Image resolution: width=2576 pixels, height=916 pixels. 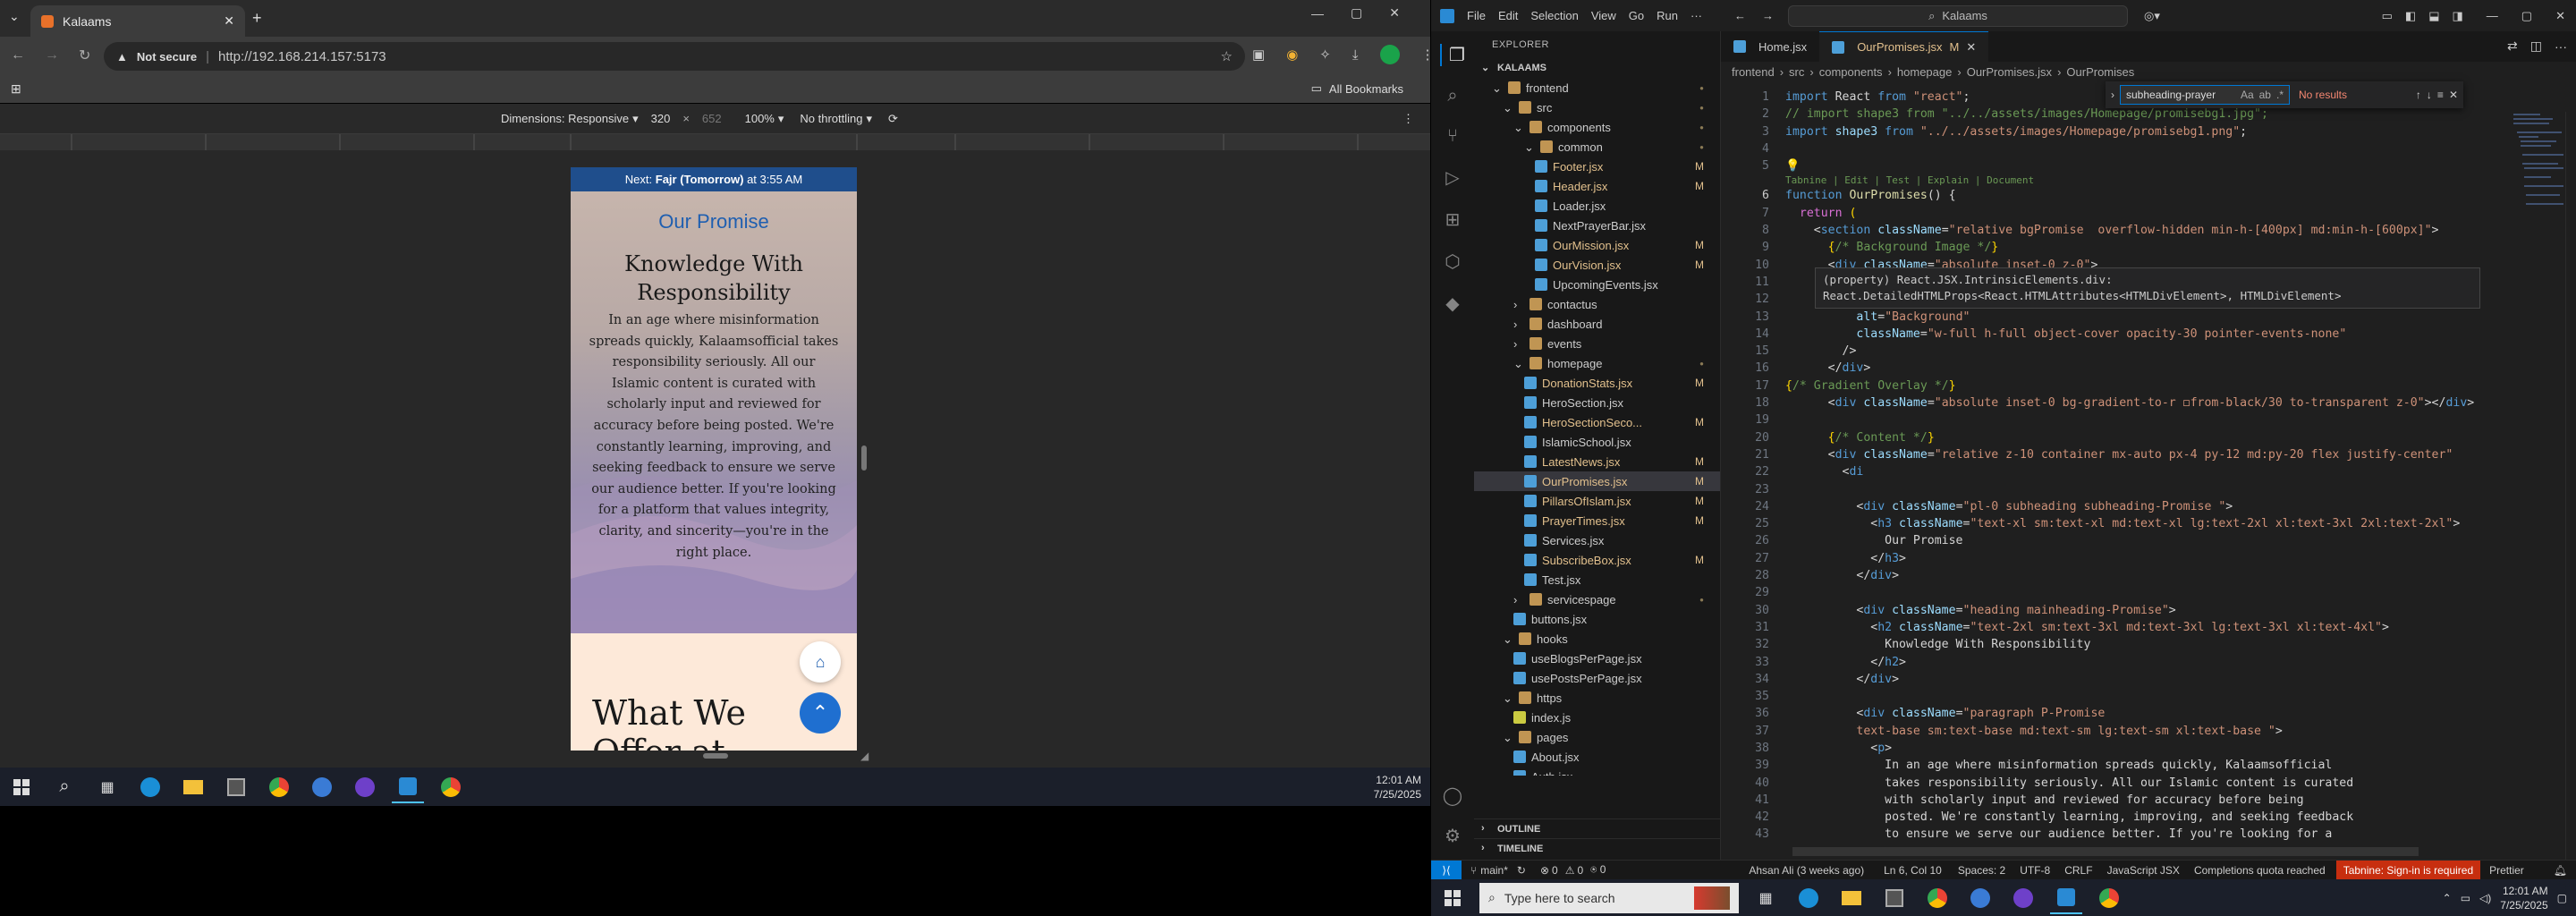 What do you see at coordinates (1806, 870) in the screenshot?
I see `git-blame: Ahsan Ali (3 weeks ago)` at bounding box center [1806, 870].